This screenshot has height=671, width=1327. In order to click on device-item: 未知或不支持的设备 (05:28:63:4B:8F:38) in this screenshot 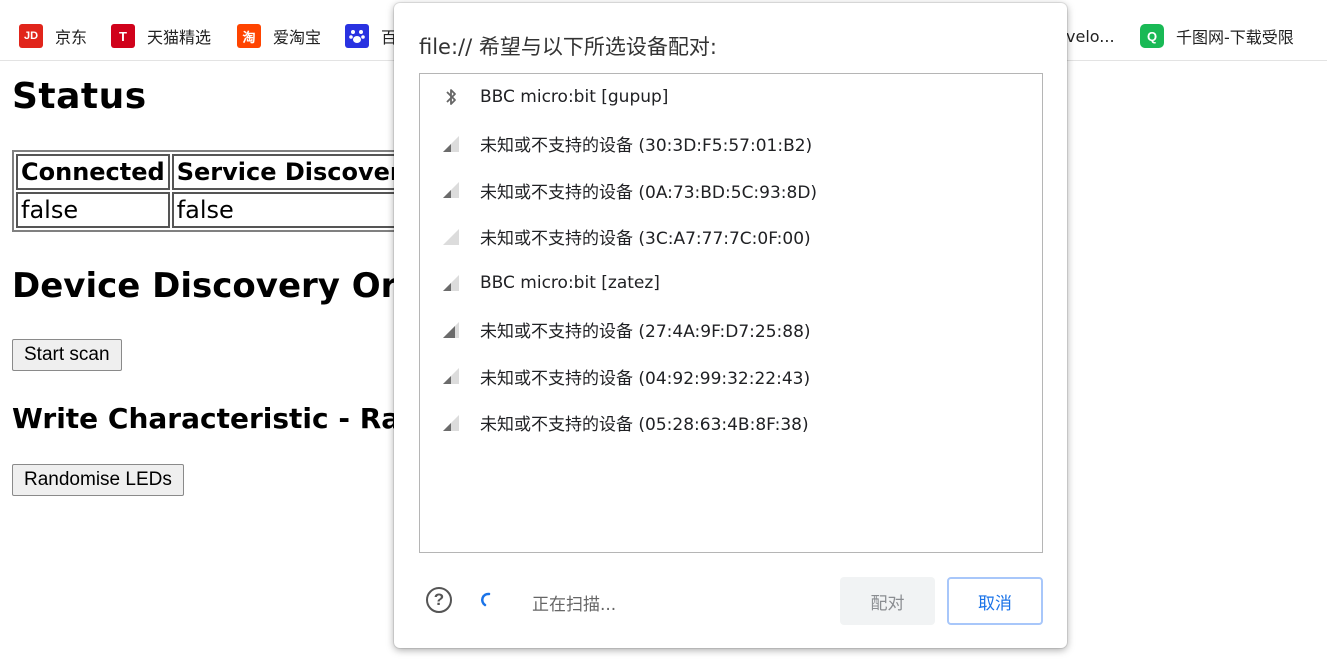, I will do `click(731, 423)`.